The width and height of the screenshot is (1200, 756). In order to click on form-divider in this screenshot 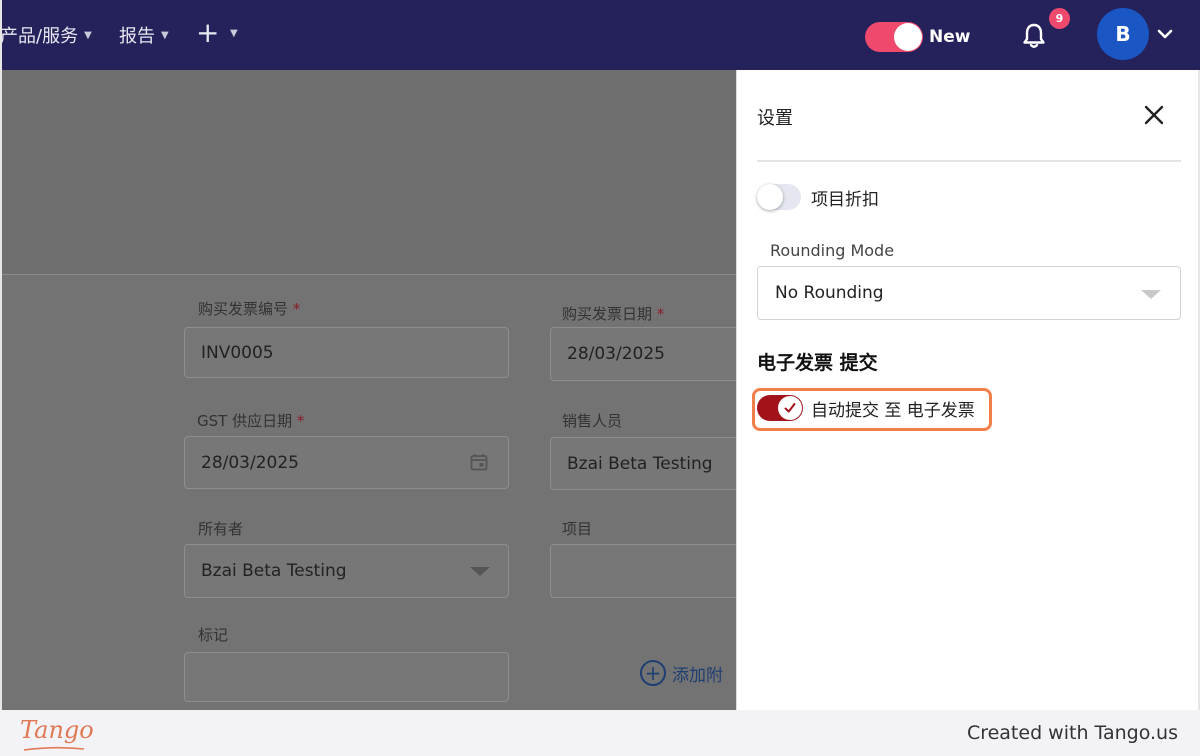, I will do `click(369, 274)`.